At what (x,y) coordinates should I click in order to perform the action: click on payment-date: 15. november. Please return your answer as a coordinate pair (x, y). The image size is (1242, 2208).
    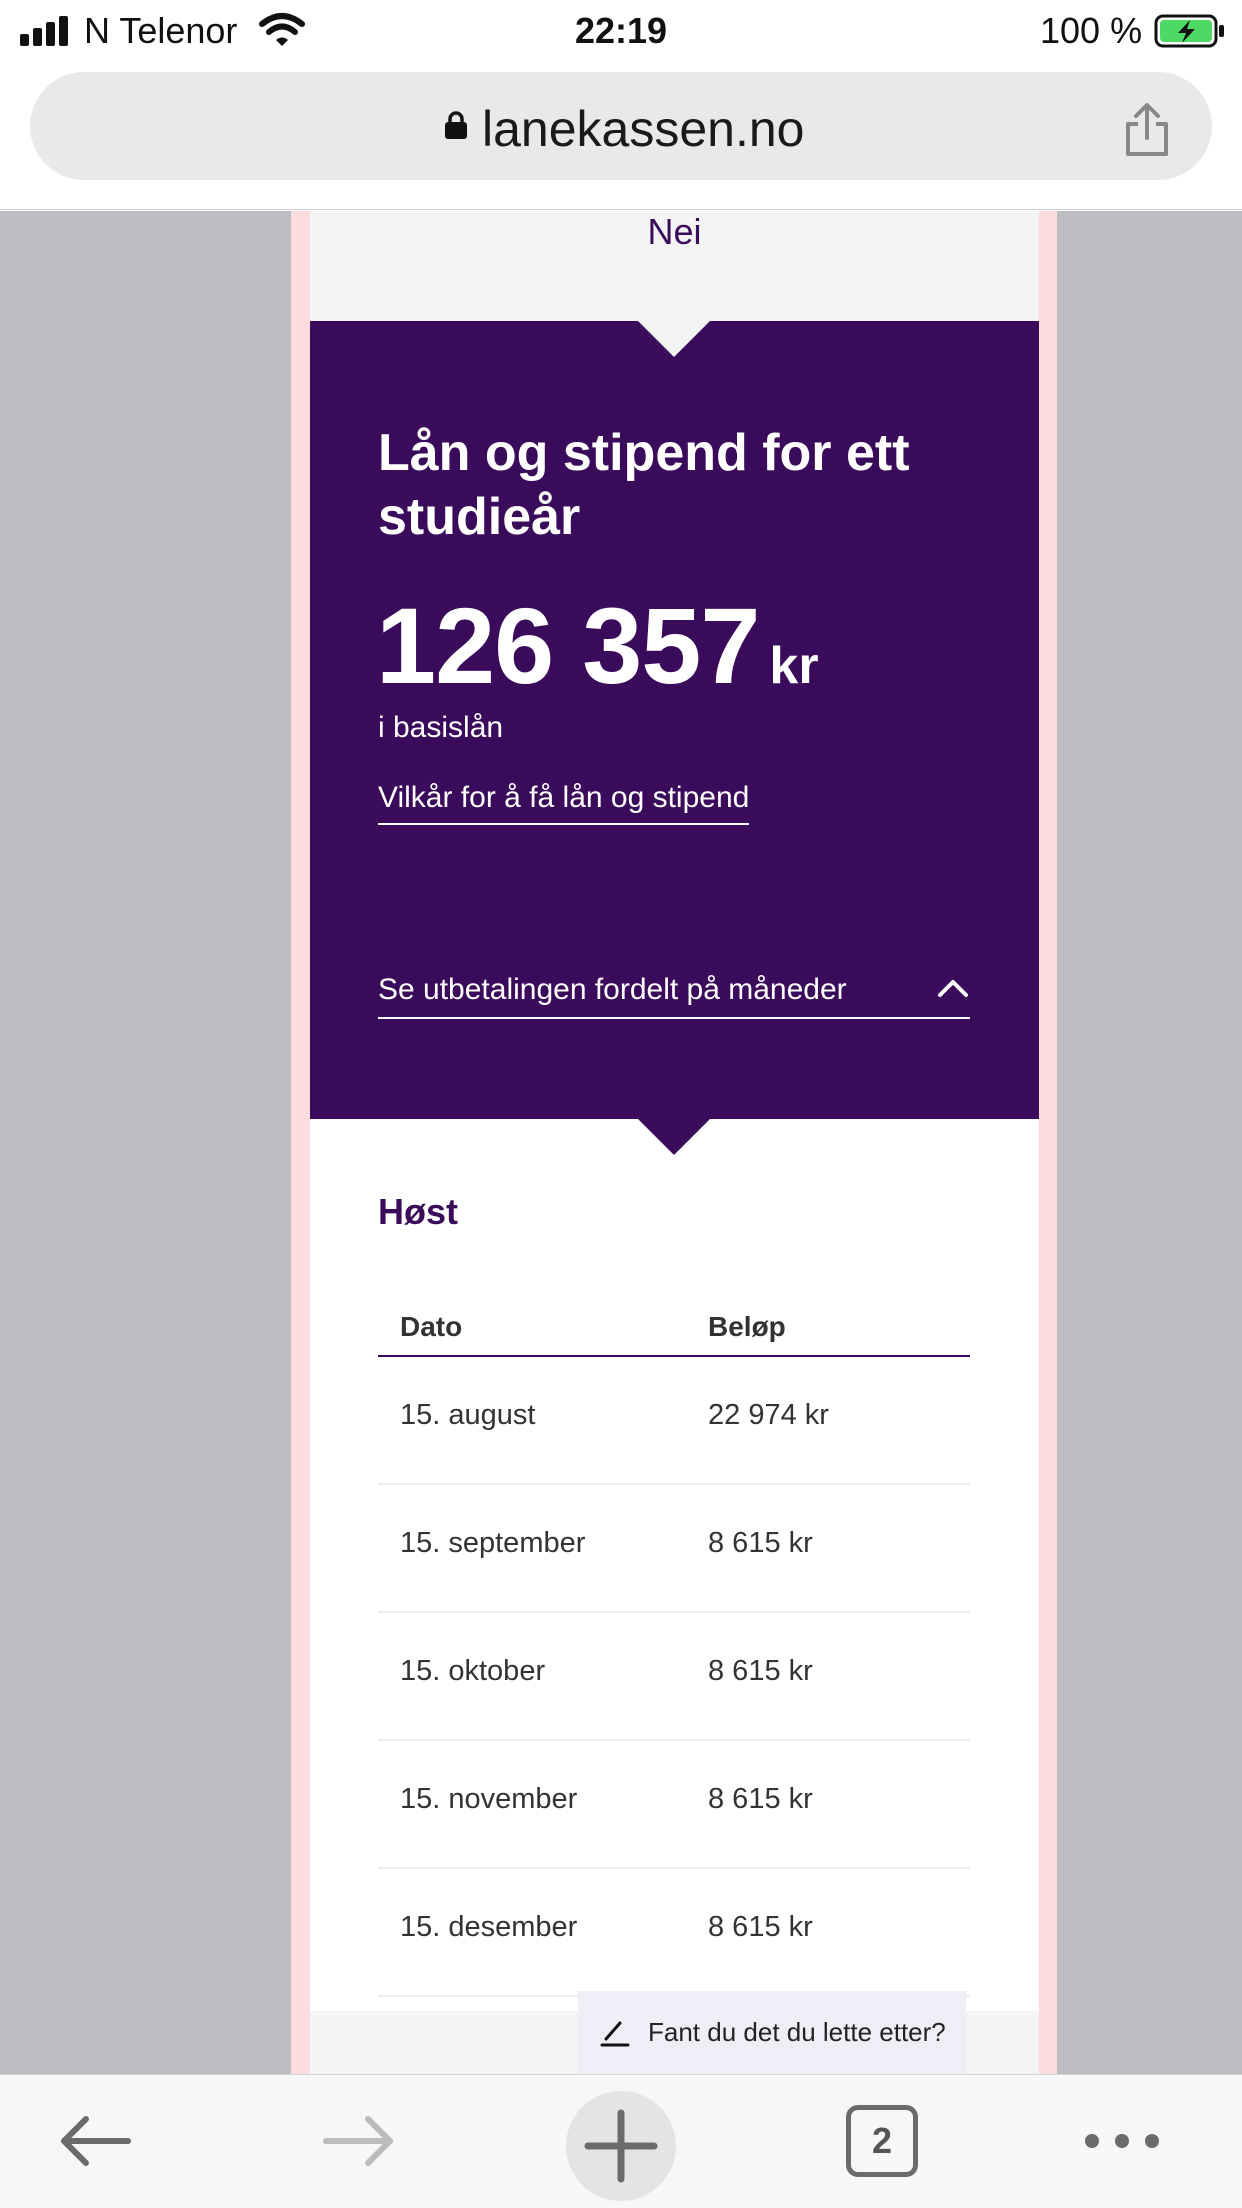
    Looking at the image, I should click on (489, 1799).